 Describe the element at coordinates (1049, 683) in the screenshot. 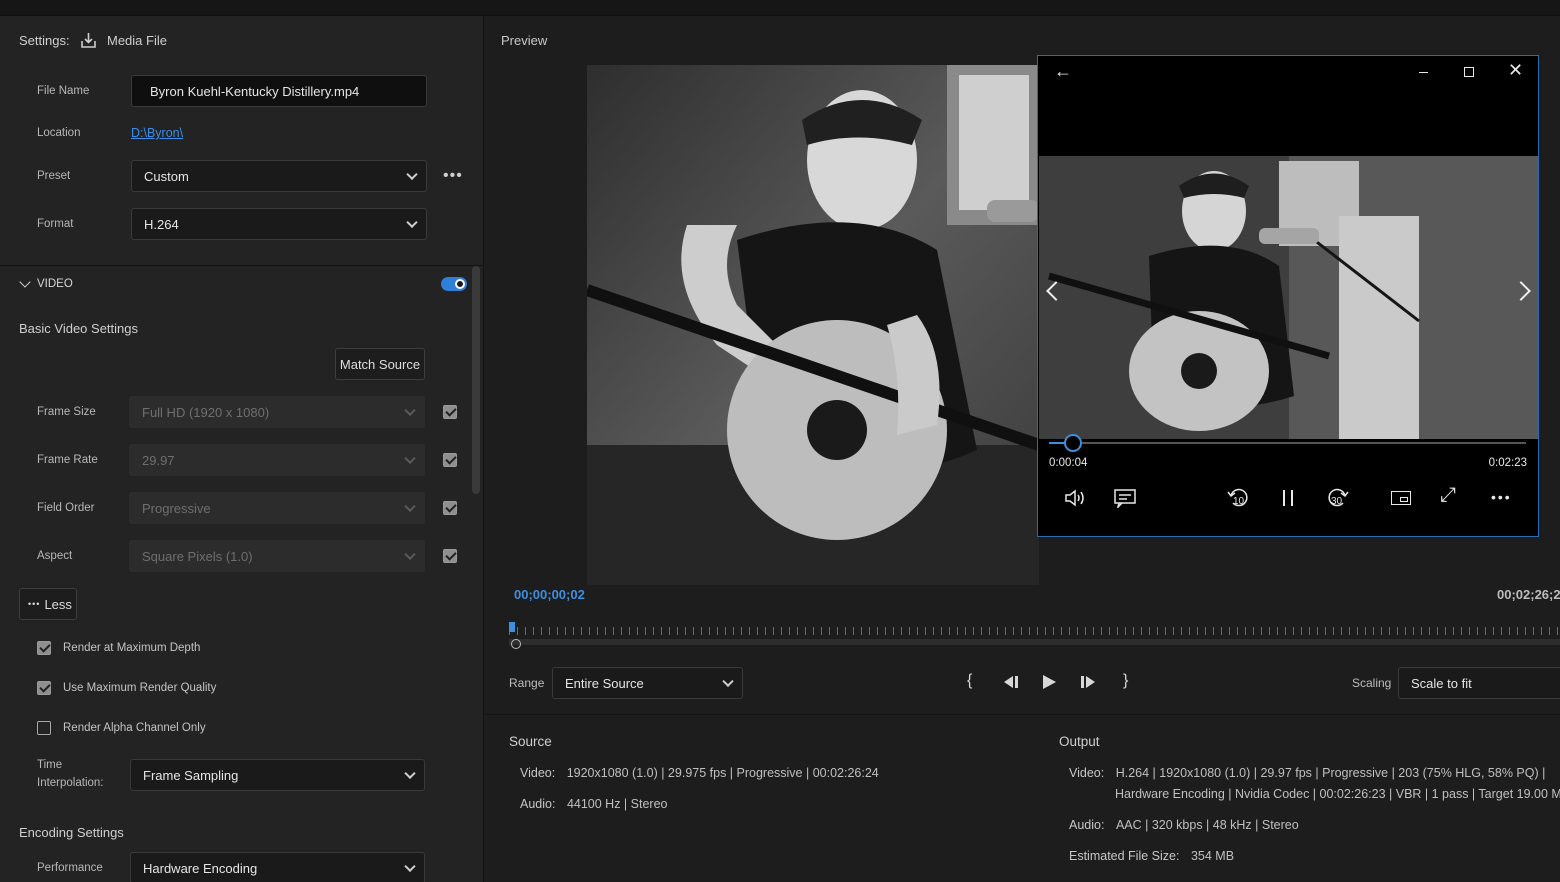

I see `play-icon` at that location.